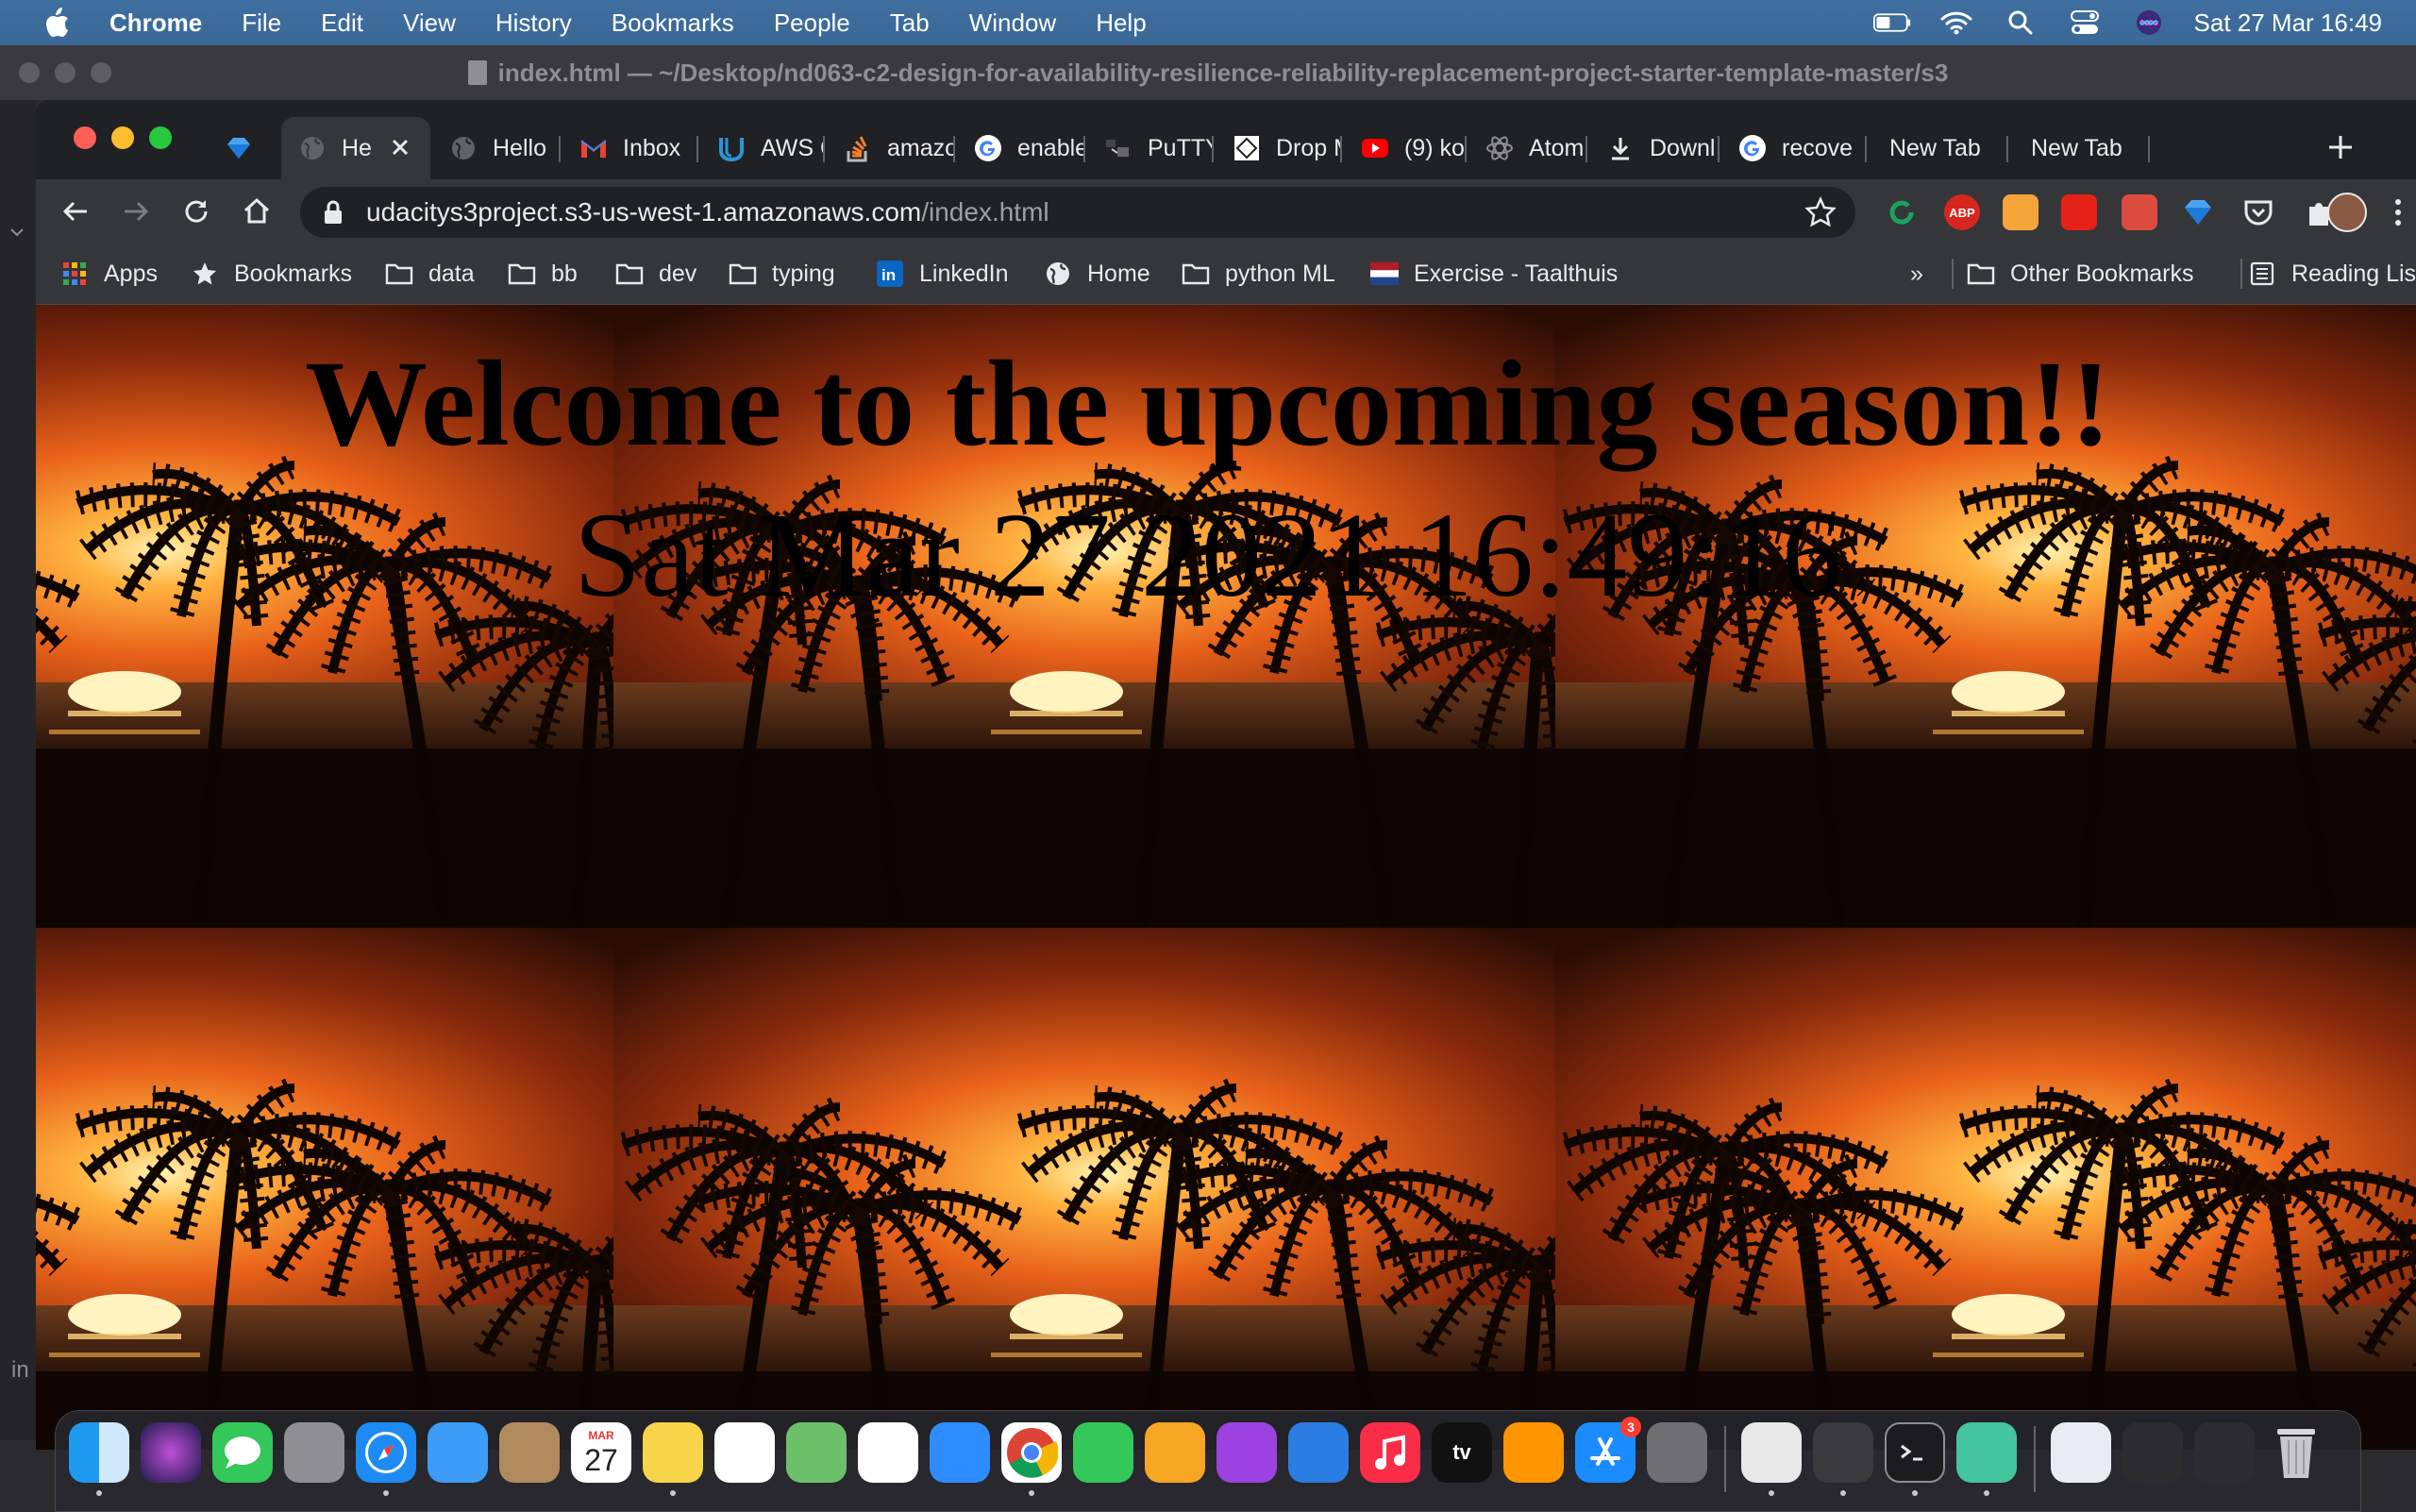 This screenshot has height=1512, width=2416. What do you see at coordinates (1902, 212) in the screenshot?
I see `grammarly-icon` at bounding box center [1902, 212].